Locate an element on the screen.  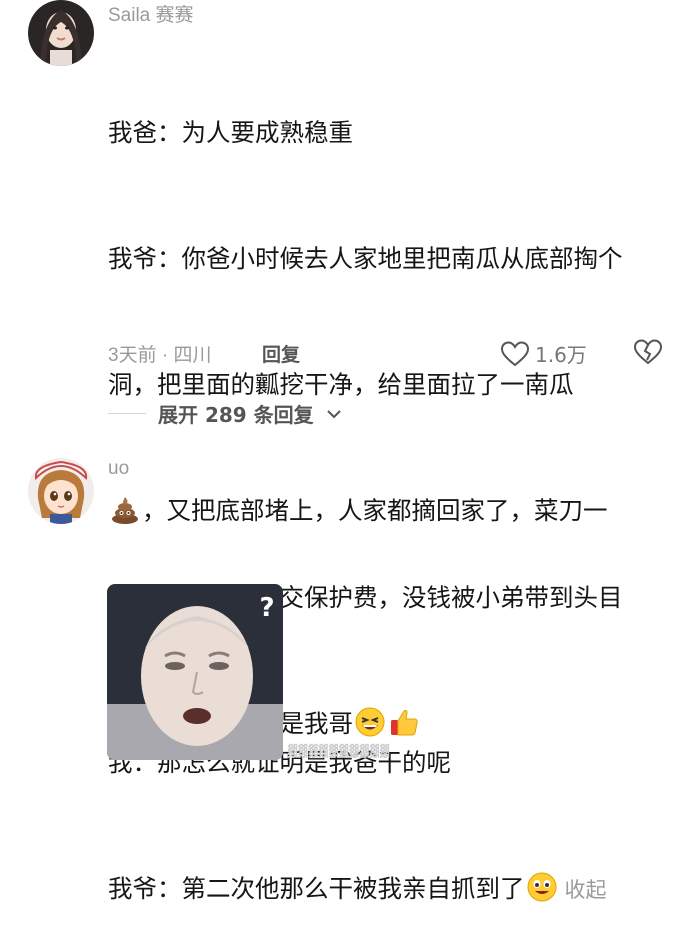
anime-girl-avatar is located at coordinates (61, 491).